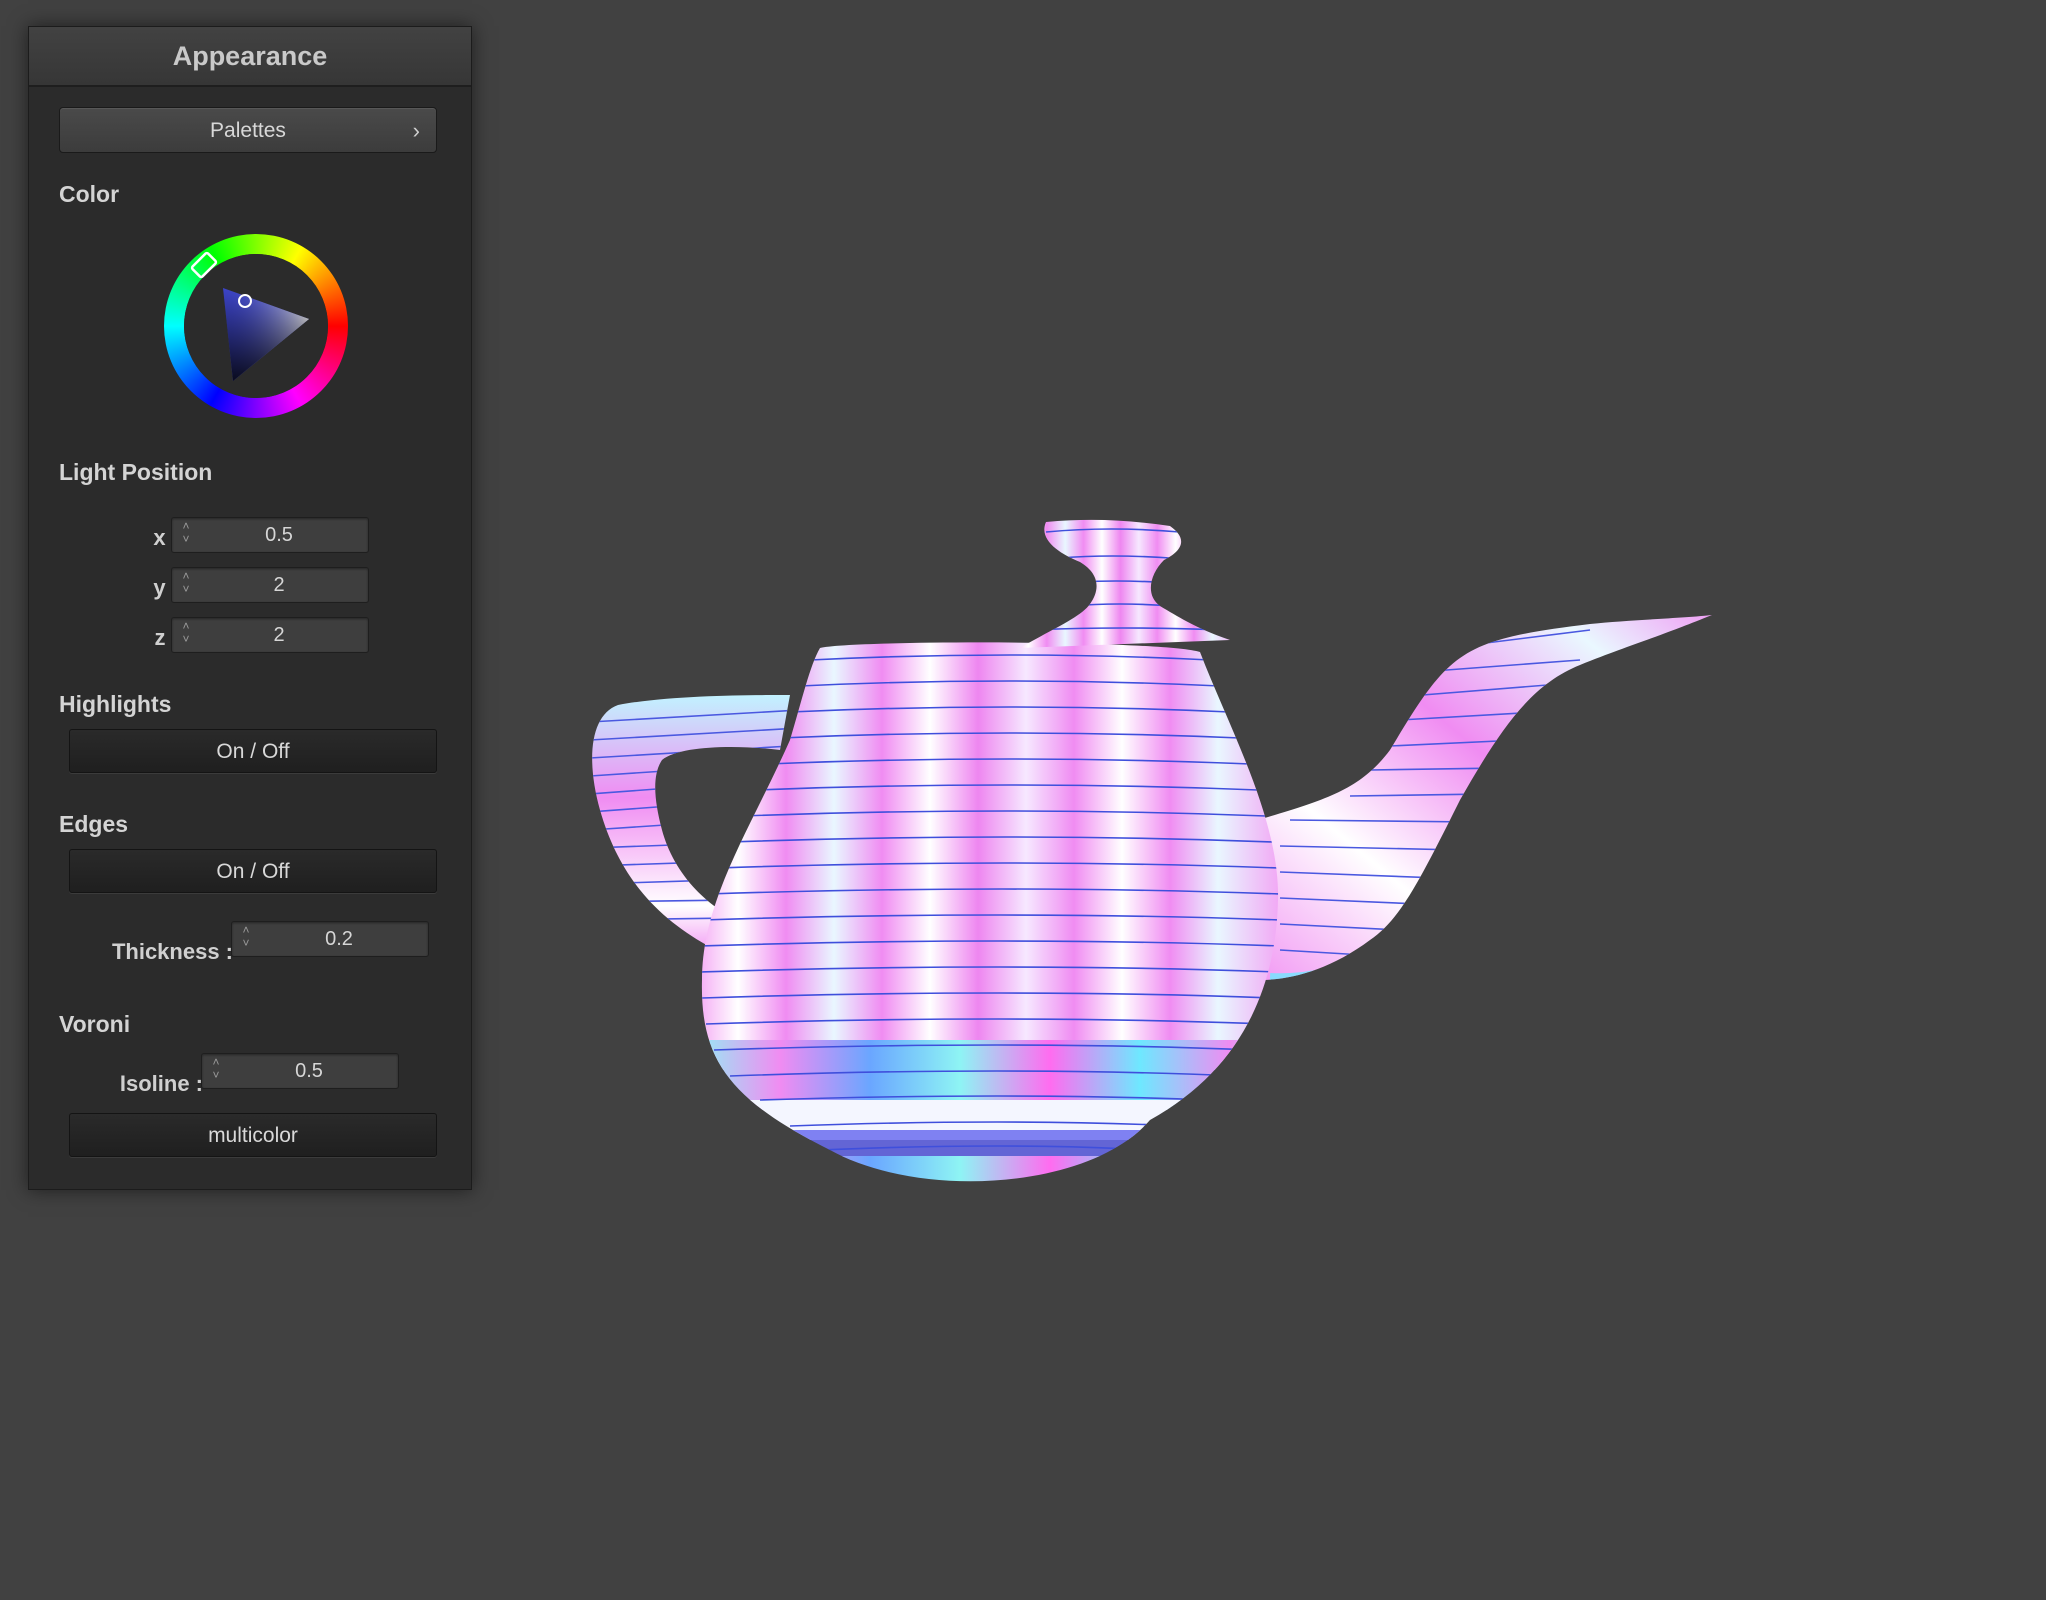 The height and width of the screenshot is (1600, 2046). Describe the element at coordinates (253, 751) in the screenshot. I see `highlights-toggle-button: On / Off` at that location.